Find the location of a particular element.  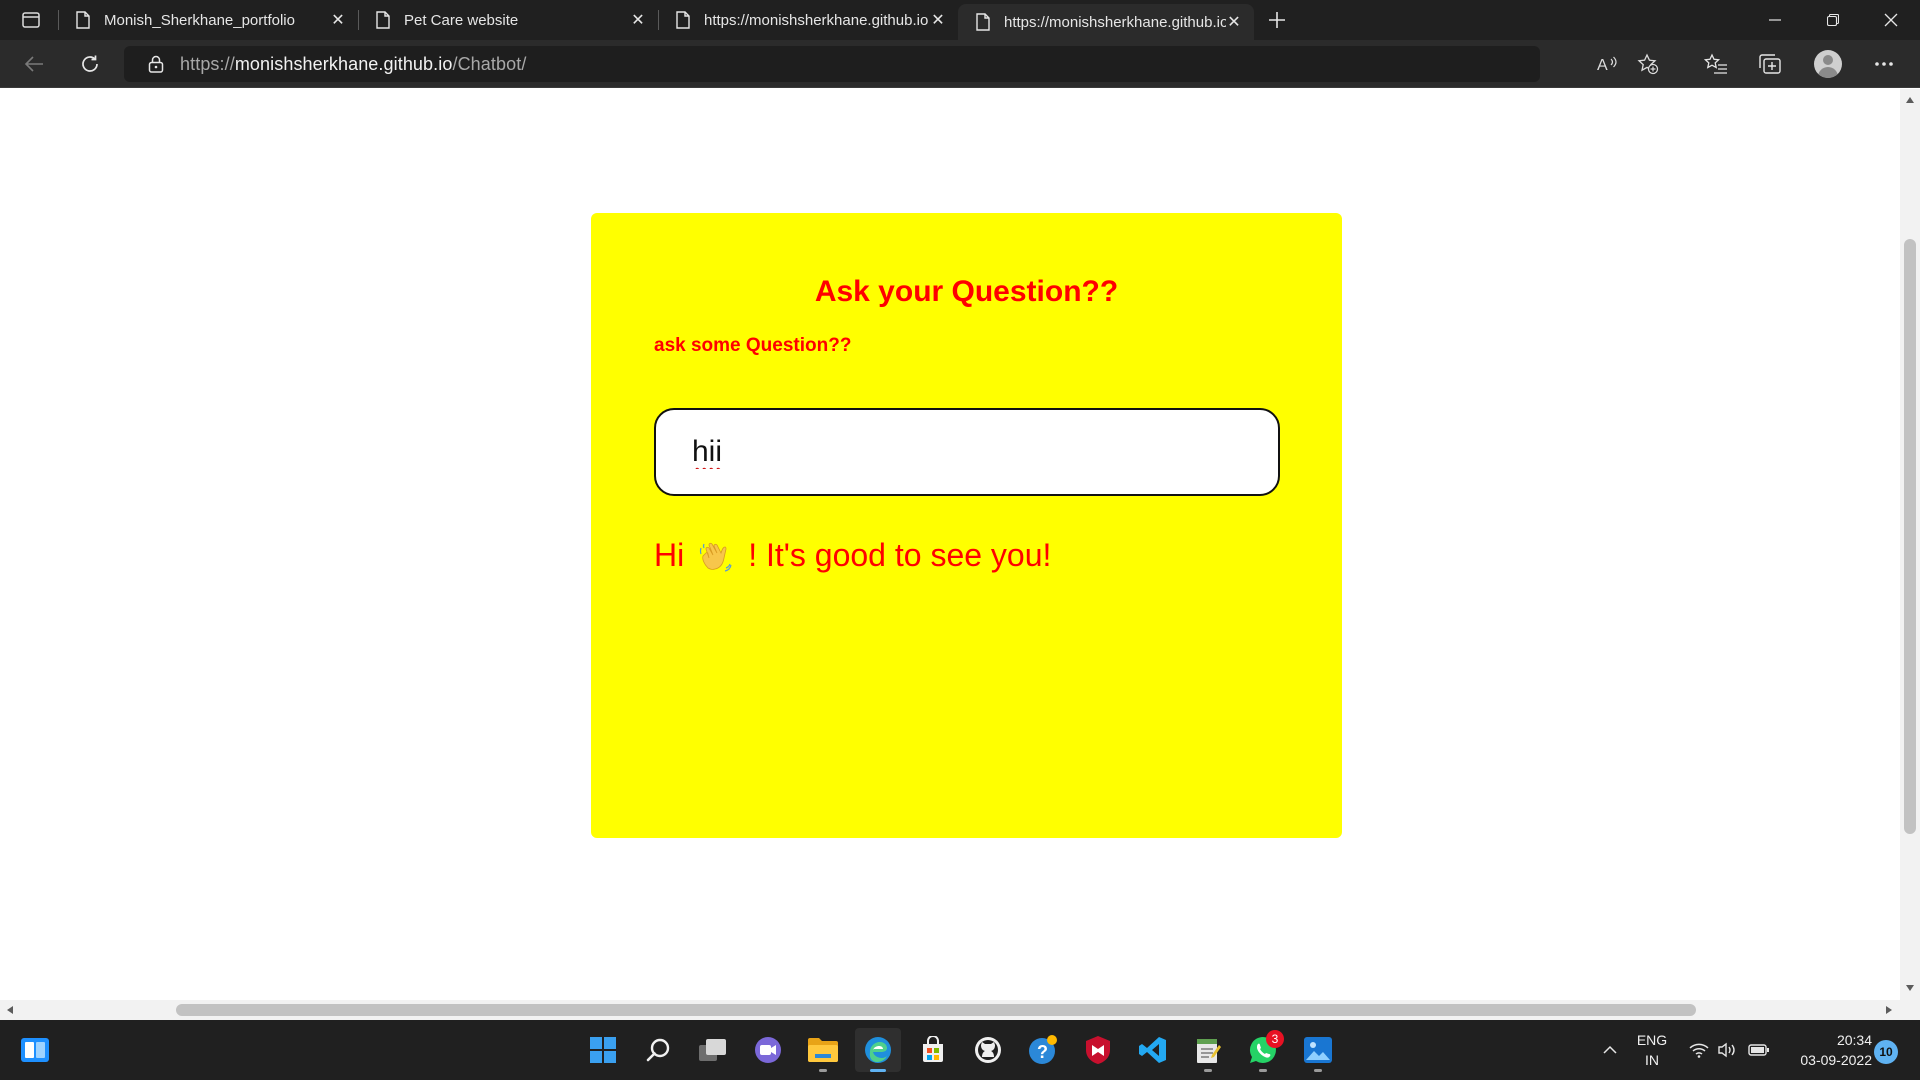

volume-button is located at coordinates (1727, 1050).